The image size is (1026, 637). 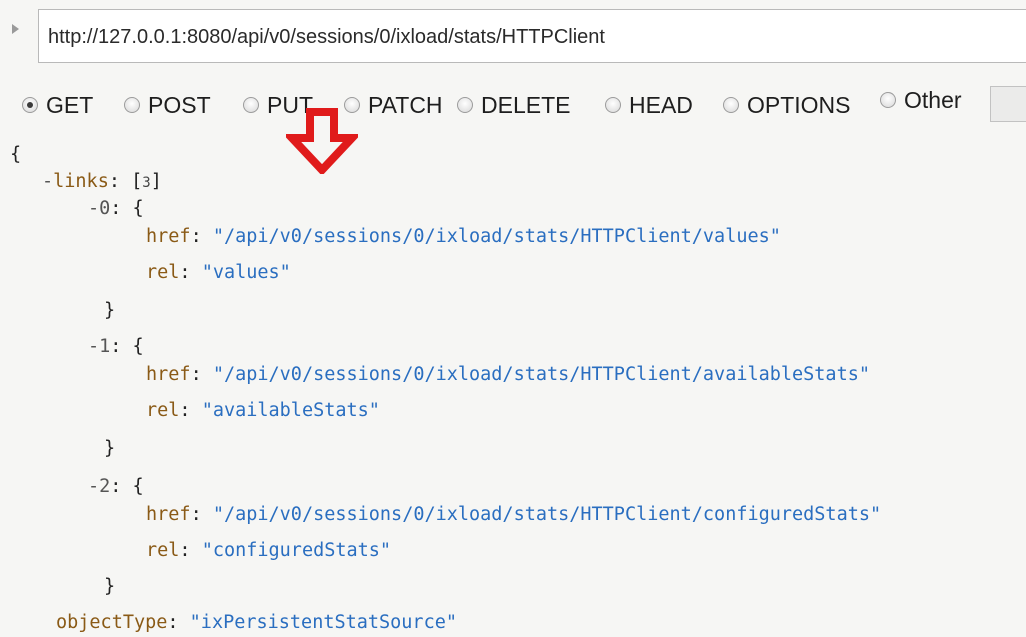 I want to click on link-1-index: 1, so click(x=105, y=346).